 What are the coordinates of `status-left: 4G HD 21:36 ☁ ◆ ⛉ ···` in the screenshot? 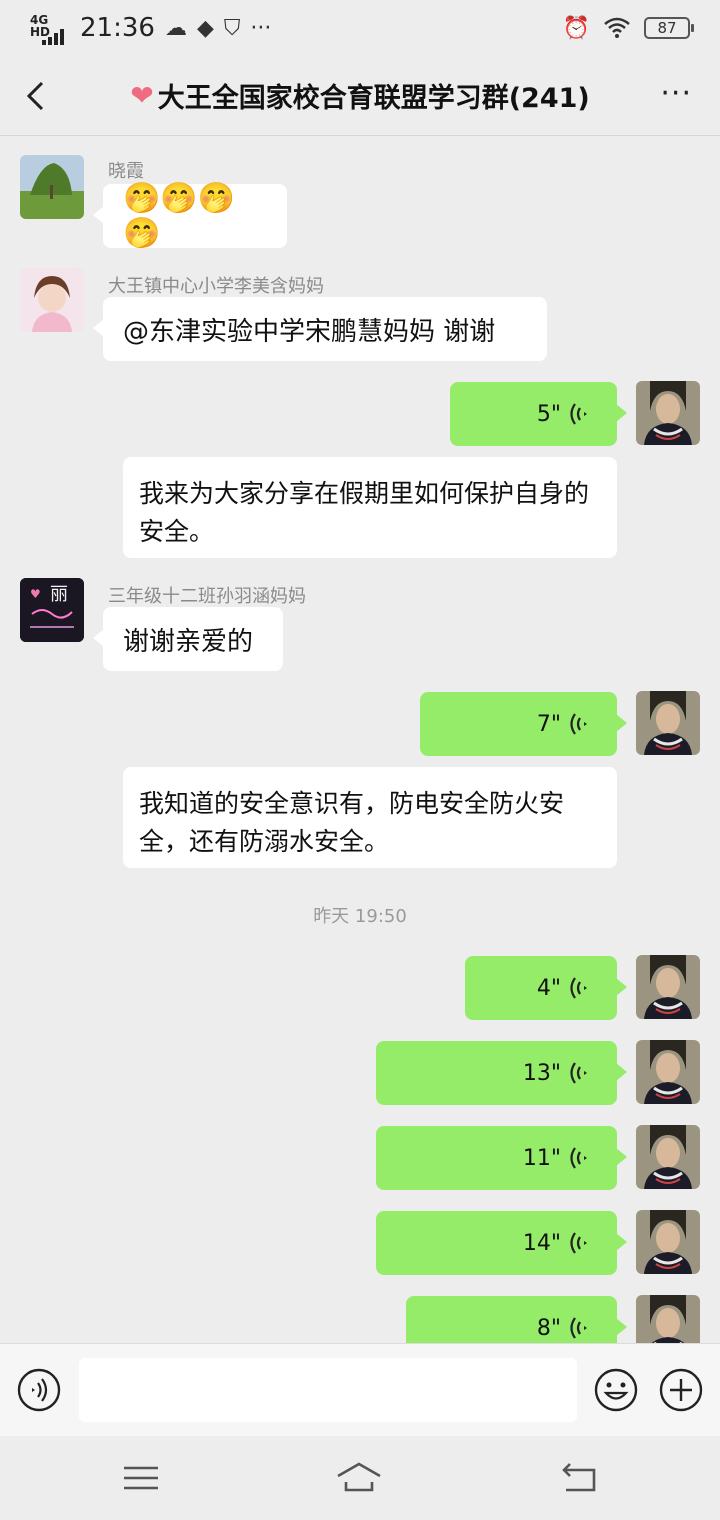 It's located at (150, 28).